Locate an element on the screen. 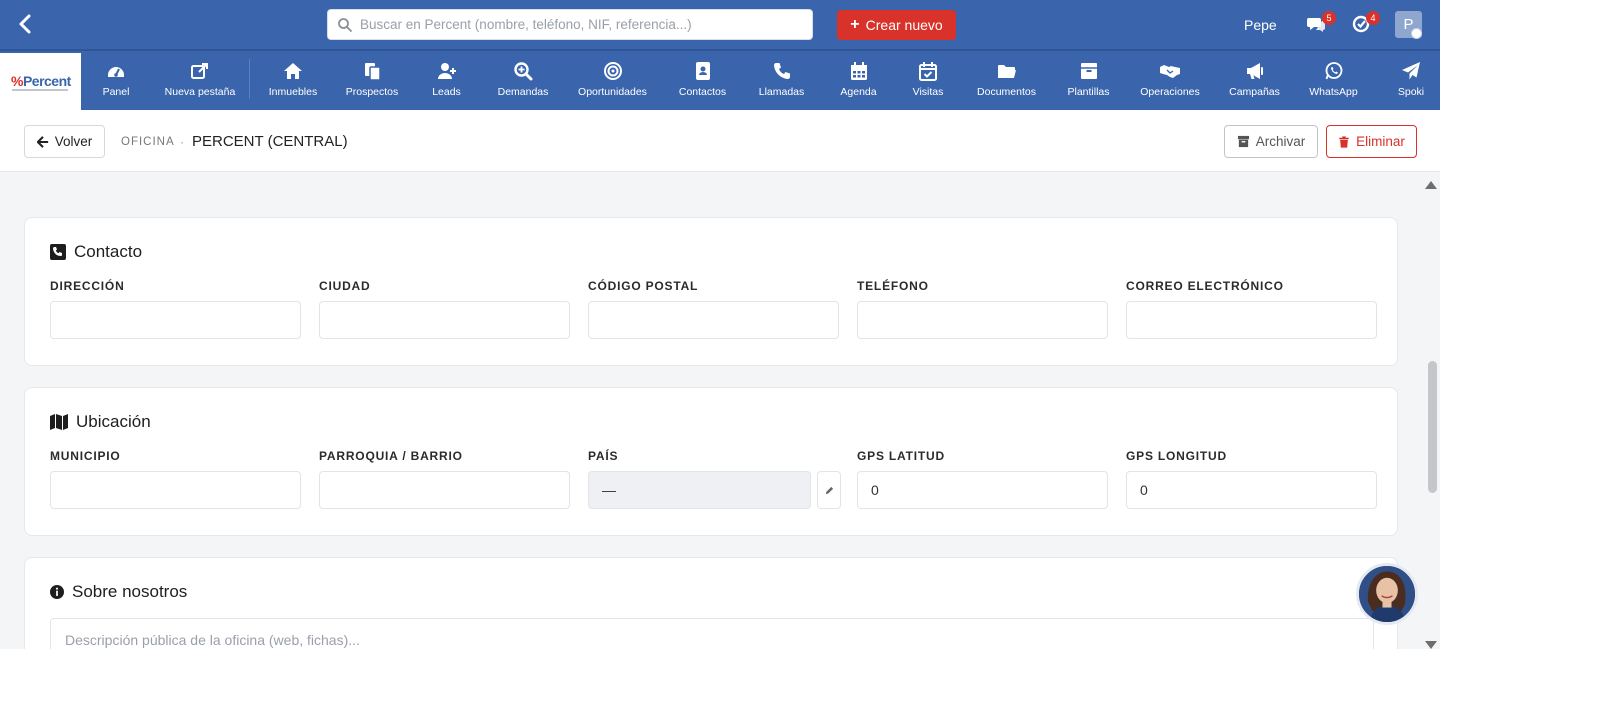 The width and height of the screenshot is (1600, 719). card-title: Sobre nosotros is located at coordinates (118, 592).